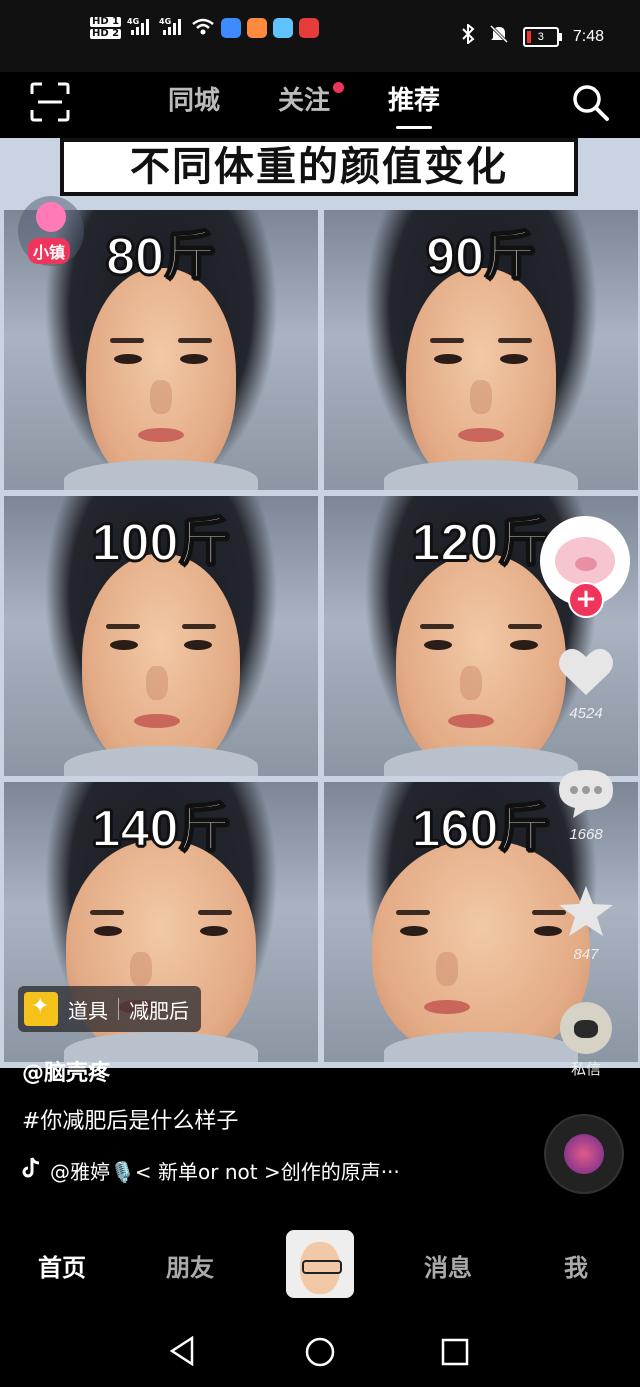  I want to click on wifi-icon, so click(203, 27).